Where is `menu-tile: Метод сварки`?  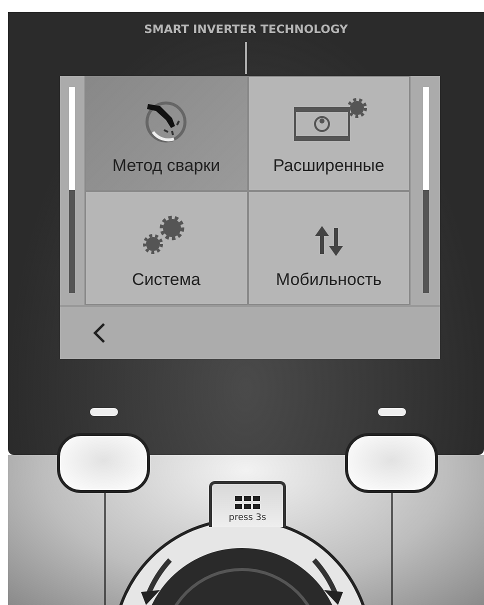 menu-tile: Метод сварки is located at coordinates (166, 133).